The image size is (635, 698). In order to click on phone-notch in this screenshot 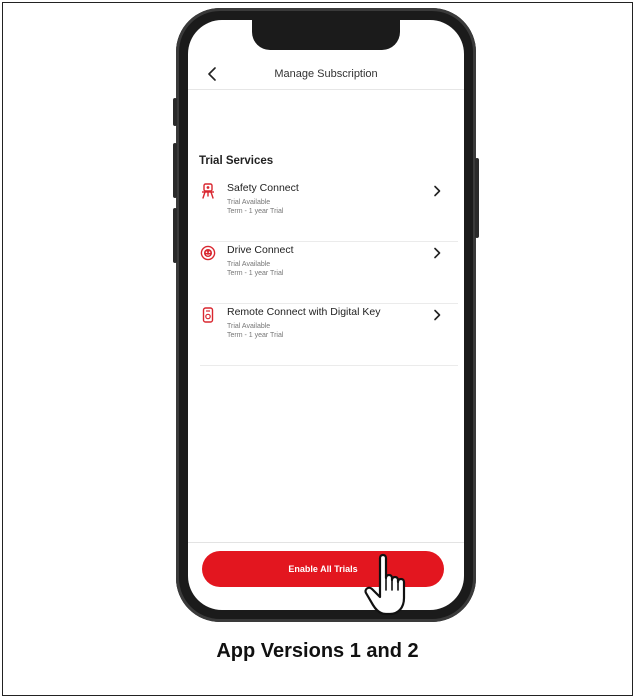, I will do `click(326, 35)`.